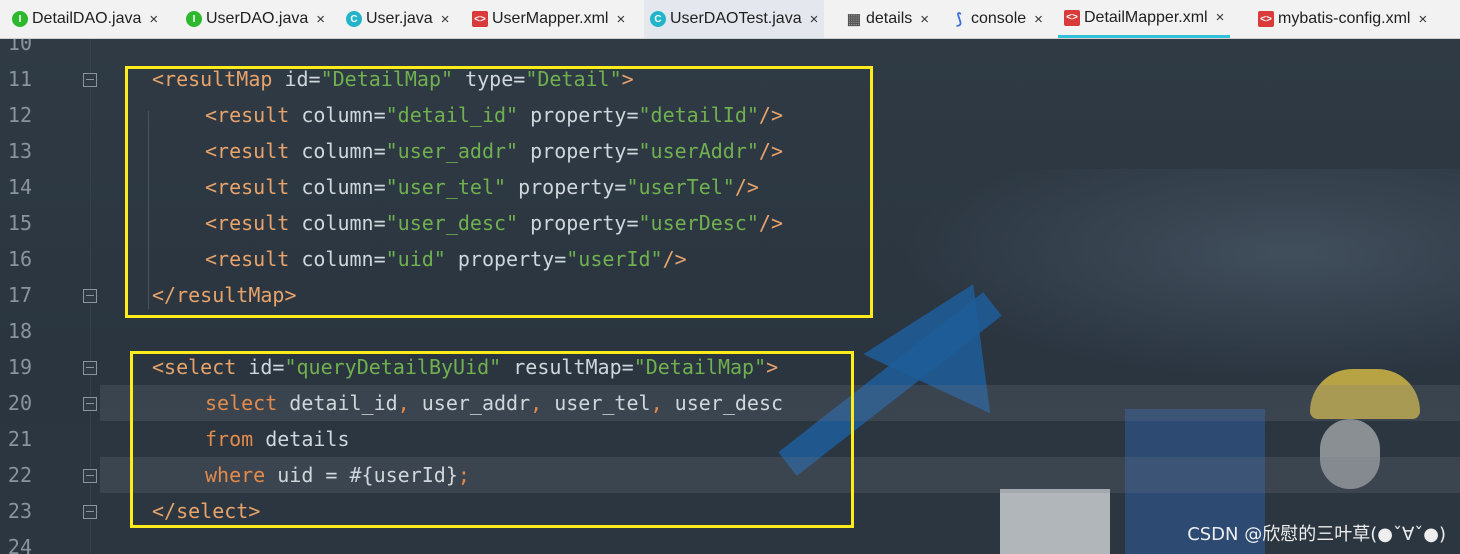 The image size is (1460, 554). Describe the element at coordinates (19, 47) in the screenshot. I see `line-number: 10` at that location.